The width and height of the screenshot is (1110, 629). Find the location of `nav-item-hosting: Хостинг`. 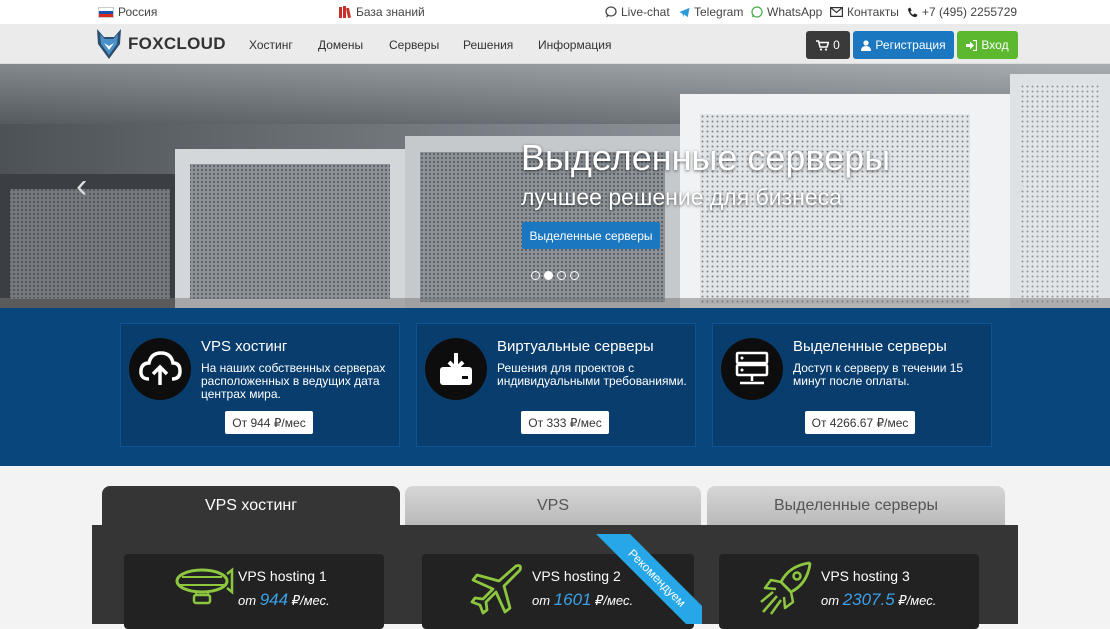

nav-item-hosting: Хостинг is located at coordinates (271, 45).